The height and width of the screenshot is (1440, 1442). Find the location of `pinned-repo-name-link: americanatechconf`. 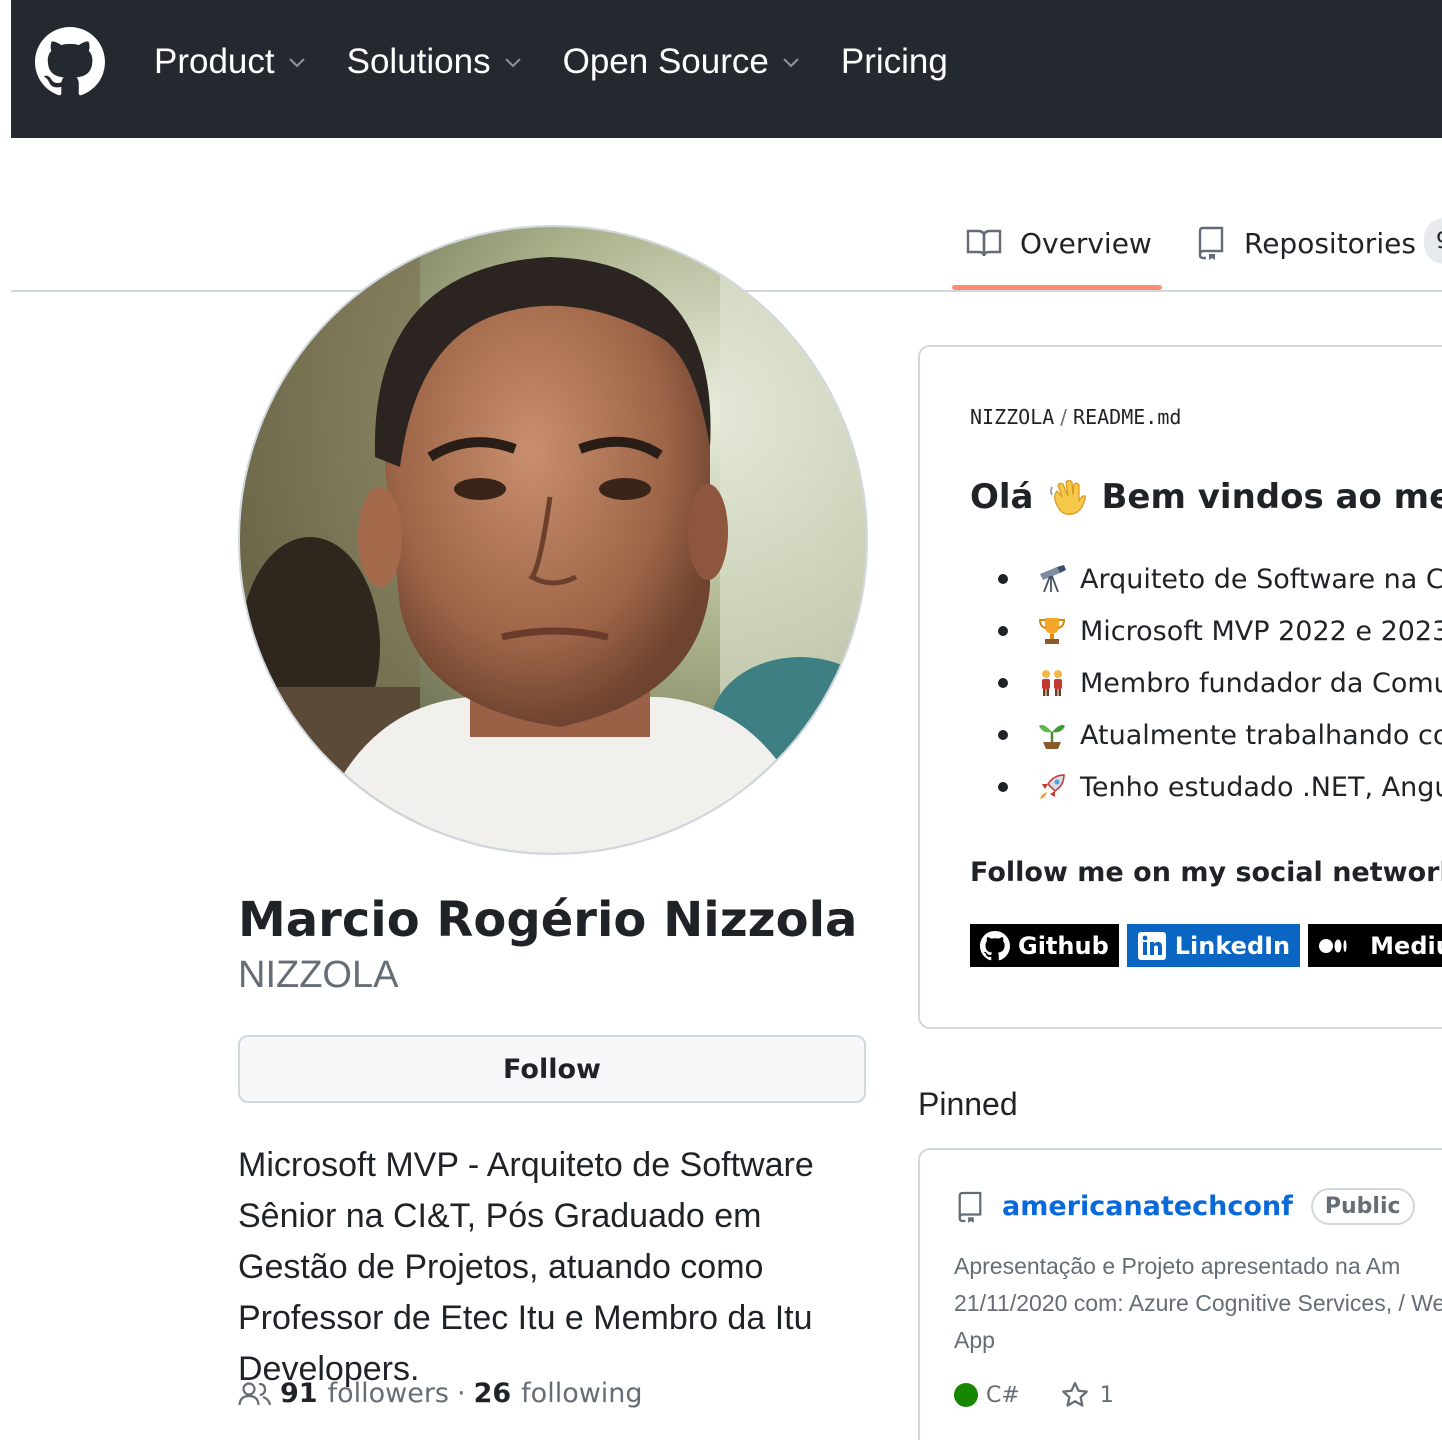

pinned-repo-name-link: americanatechconf is located at coordinates (1147, 1206).